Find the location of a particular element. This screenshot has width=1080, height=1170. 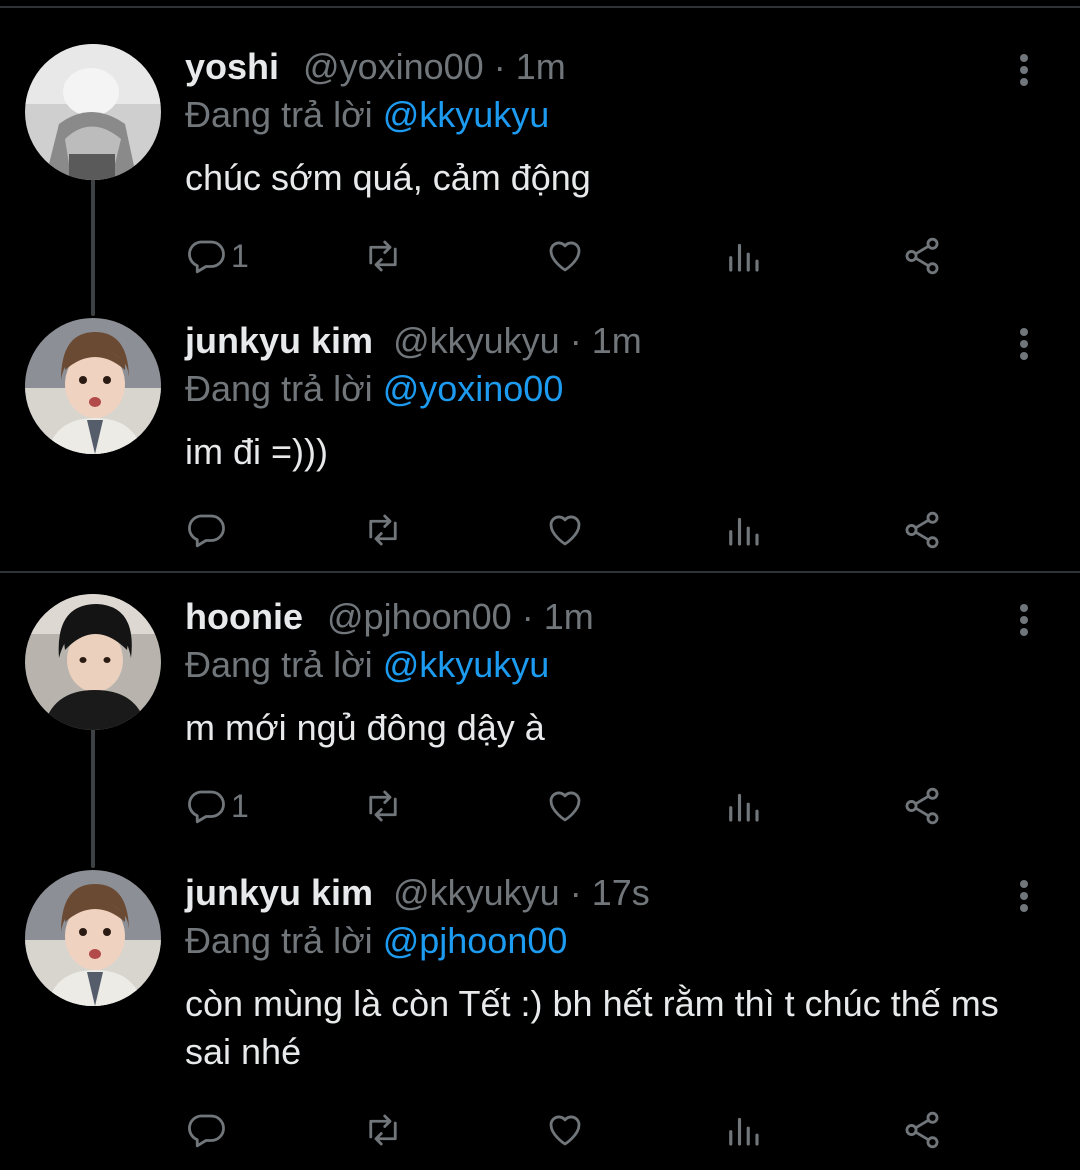

tweet-text: chúc sớm quá, cảm động is located at coordinates (388, 177).